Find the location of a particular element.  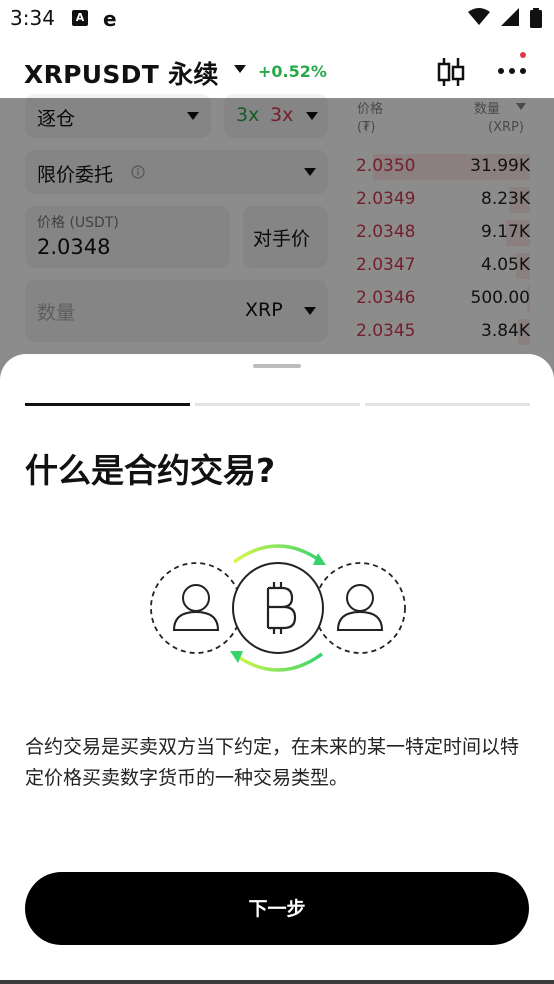

contract-trade-illustration is located at coordinates (278, 608).